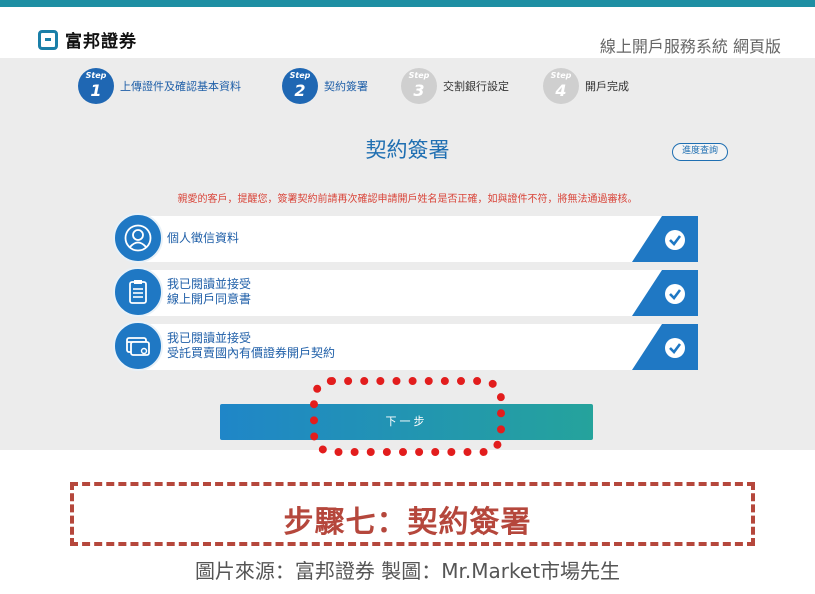 Image resolution: width=815 pixels, height=594 pixels. What do you see at coordinates (407, 150) in the screenshot?
I see `page-title: 契約簽署` at bounding box center [407, 150].